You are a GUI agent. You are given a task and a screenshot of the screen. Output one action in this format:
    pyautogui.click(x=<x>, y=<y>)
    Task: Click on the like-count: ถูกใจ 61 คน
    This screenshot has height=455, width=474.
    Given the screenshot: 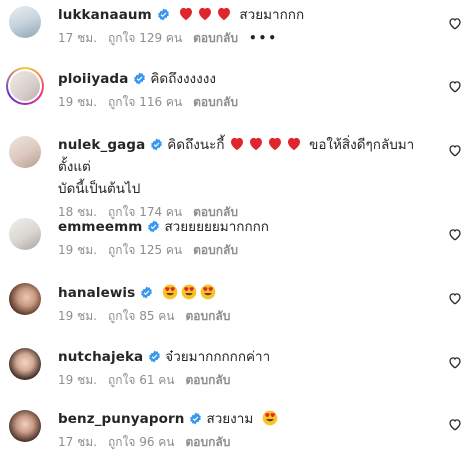 What is the action you would take?
    pyautogui.click(x=141, y=380)
    